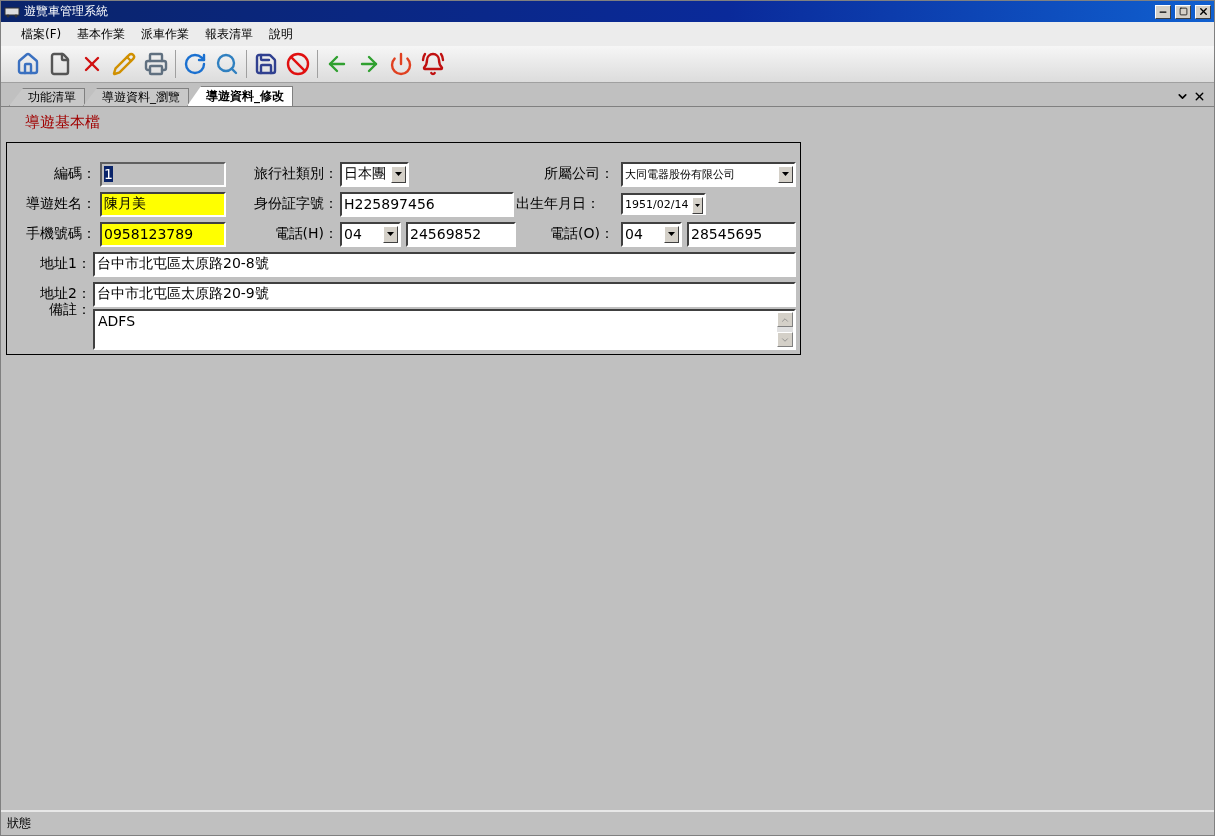 The image size is (1215, 836). I want to click on field-label: 電話(O)：, so click(581, 234).